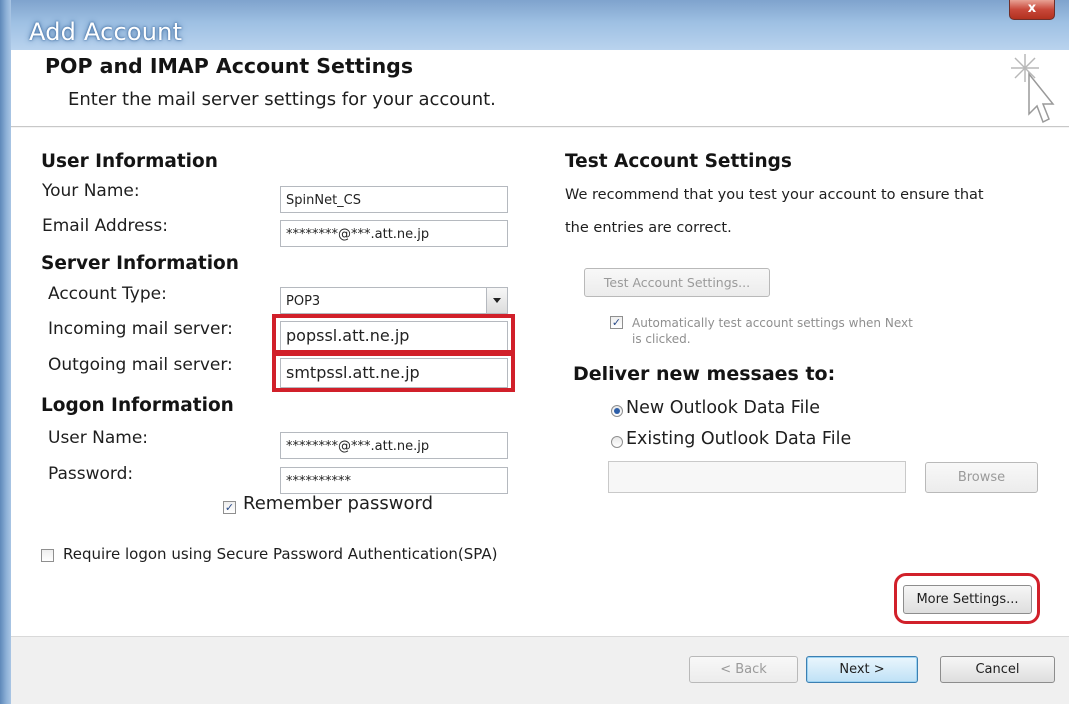  What do you see at coordinates (617, 411) in the screenshot?
I see `radio-new-outlook-data-file` at bounding box center [617, 411].